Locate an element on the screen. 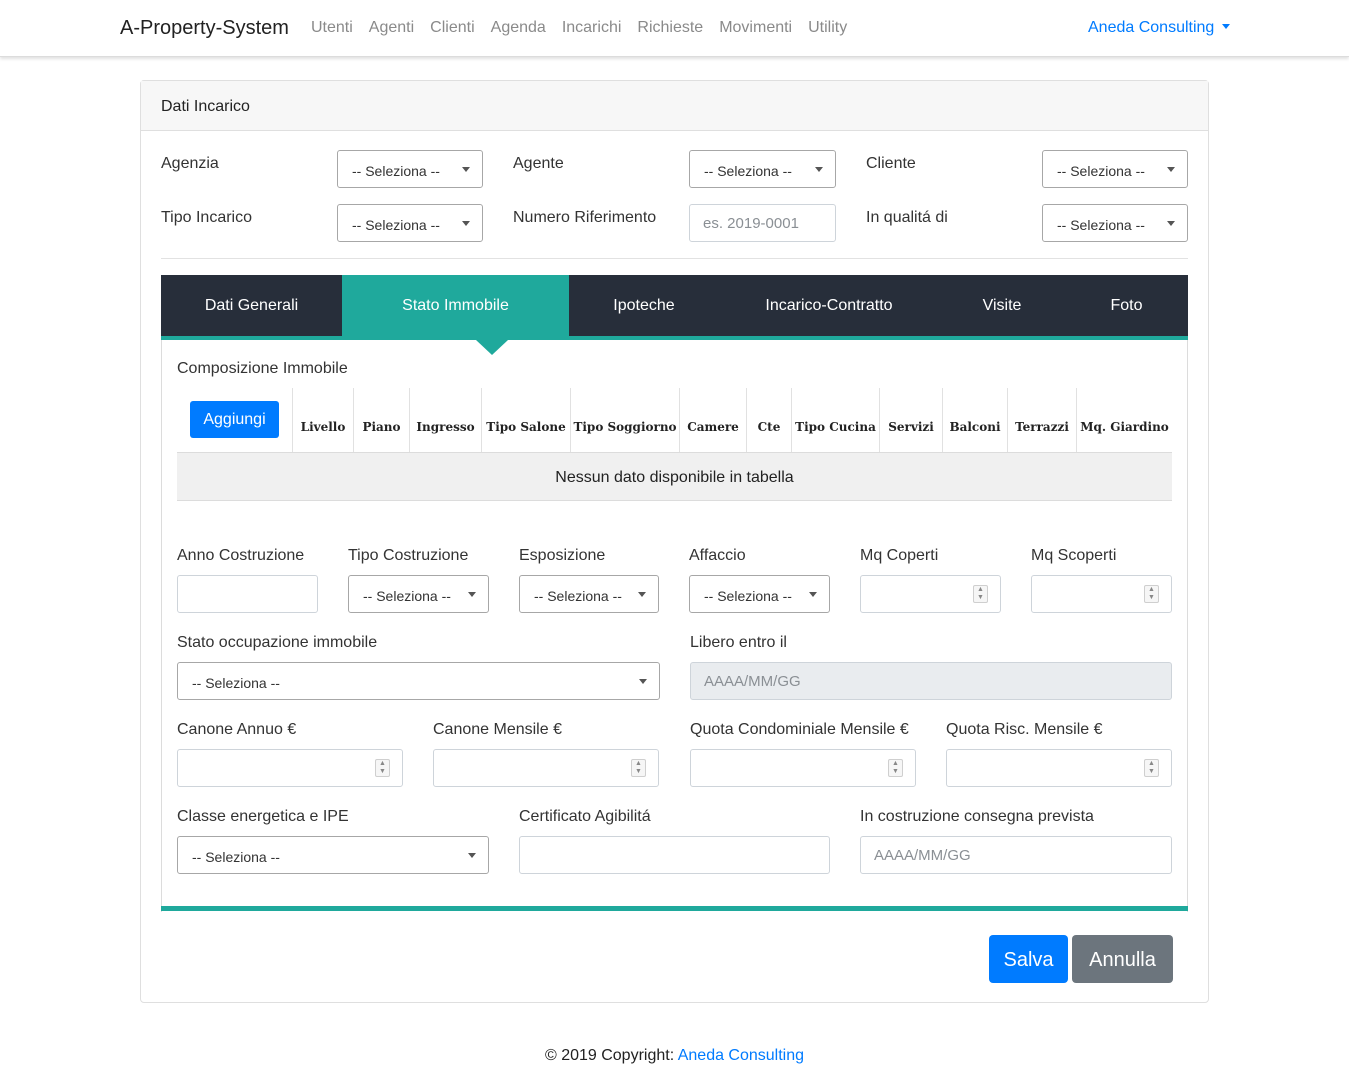 Image resolution: width=1349 pixels, height=1084 pixels. tab-underline is located at coordinates (674, 338).